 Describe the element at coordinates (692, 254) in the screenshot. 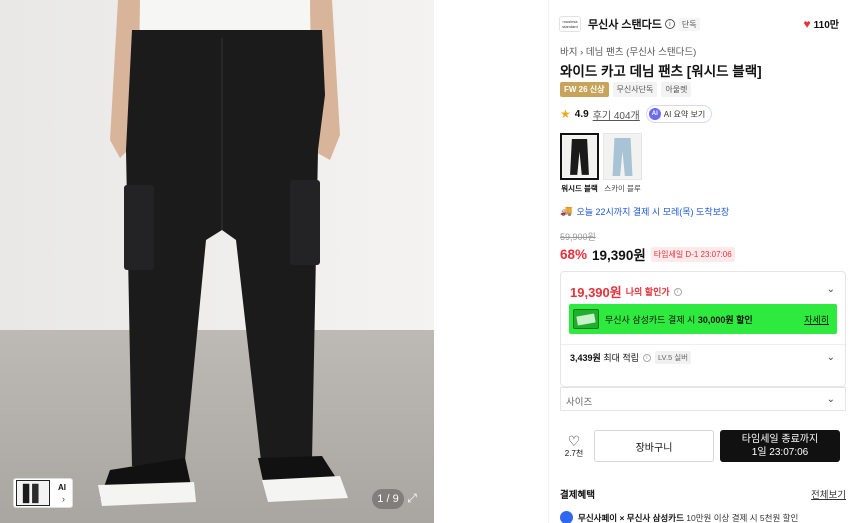

I see `timesale-badge: 타임세일 D-1 23:07:06` at that location.